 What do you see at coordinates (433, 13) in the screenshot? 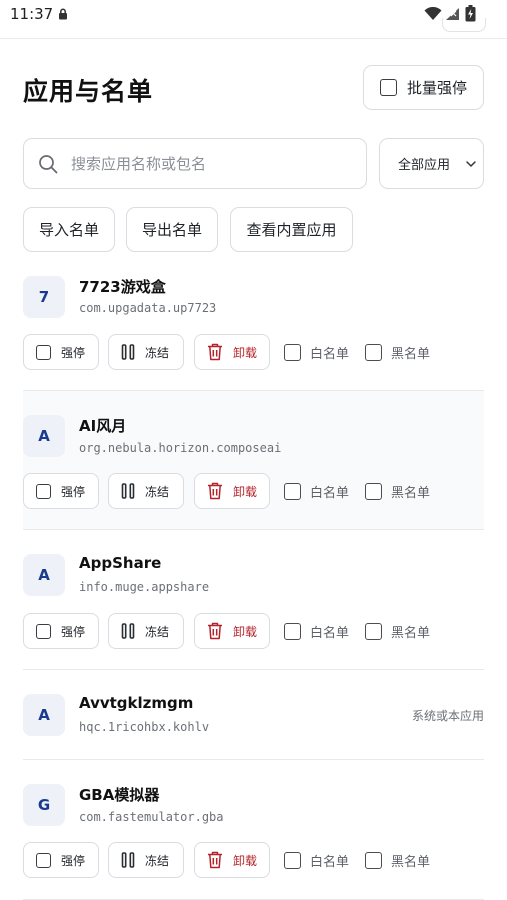
I see `wifi-icon` at bounding box center [433, 13].